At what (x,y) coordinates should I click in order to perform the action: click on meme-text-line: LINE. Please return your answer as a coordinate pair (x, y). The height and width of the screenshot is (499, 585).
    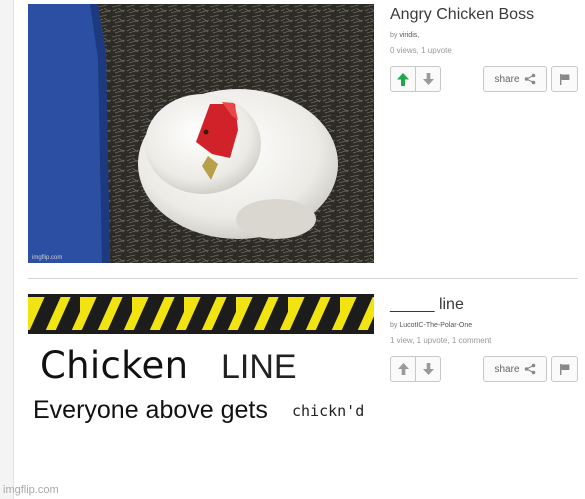
    Looking at the image, I should click on (259, 367).